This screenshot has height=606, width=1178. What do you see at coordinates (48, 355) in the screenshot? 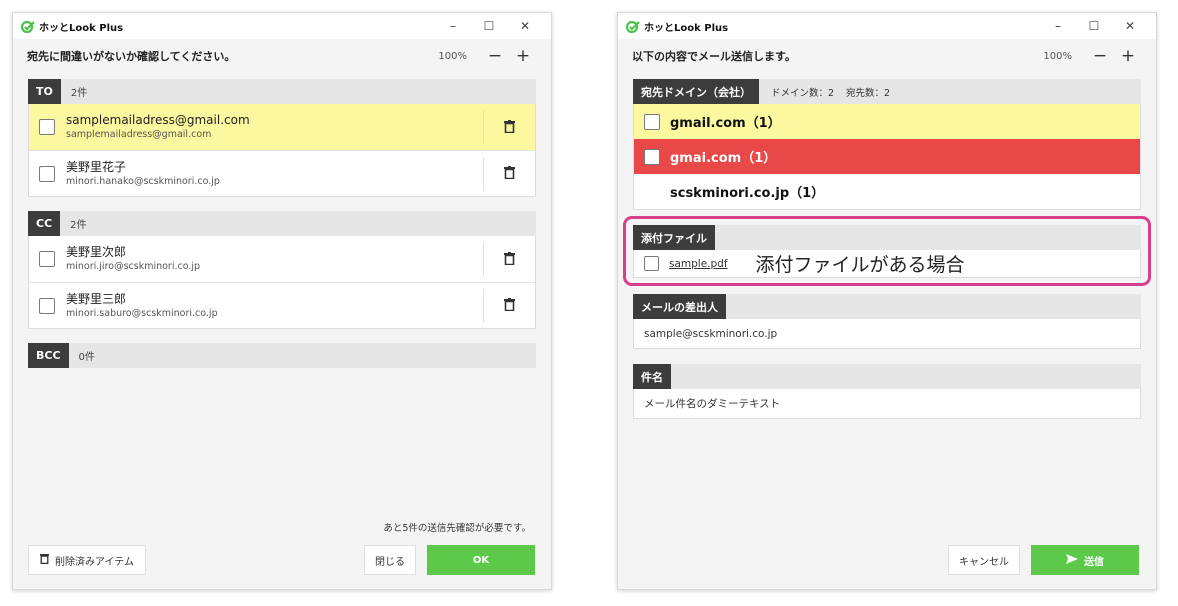
I see `bcc-tag: BCC` at bounding box center [48, 355].